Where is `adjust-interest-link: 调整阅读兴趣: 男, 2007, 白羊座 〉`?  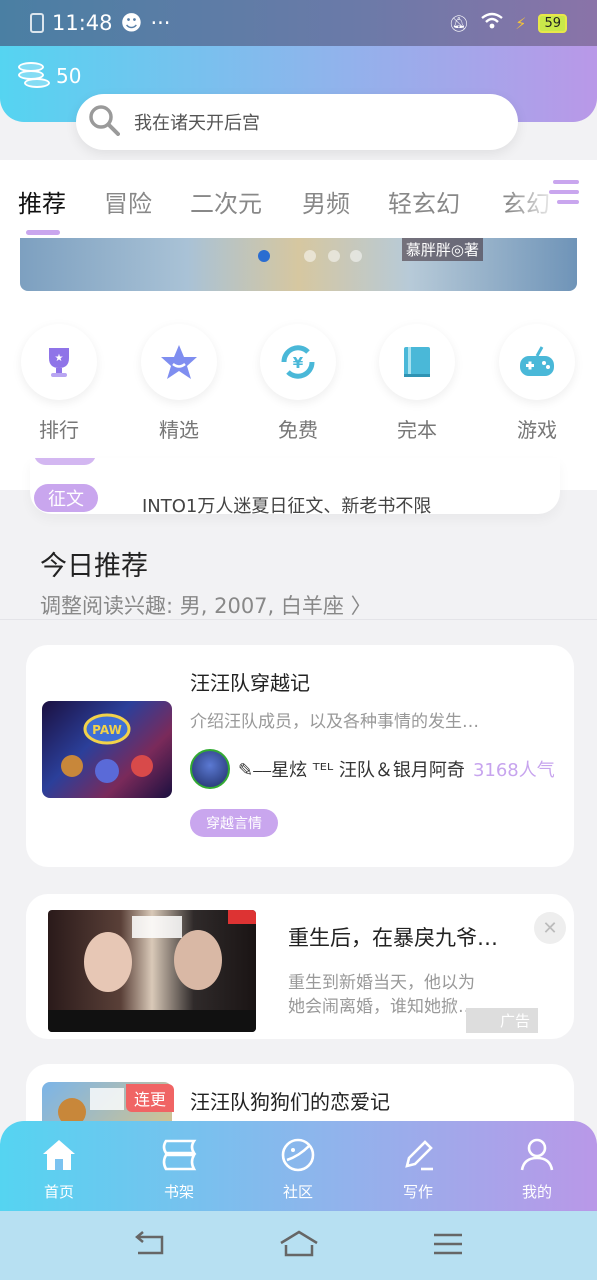
adjust-interest-link: 调整阅读兴趣: 男, 2007, 白羊座 〉 is located at coordinates (206, 605).